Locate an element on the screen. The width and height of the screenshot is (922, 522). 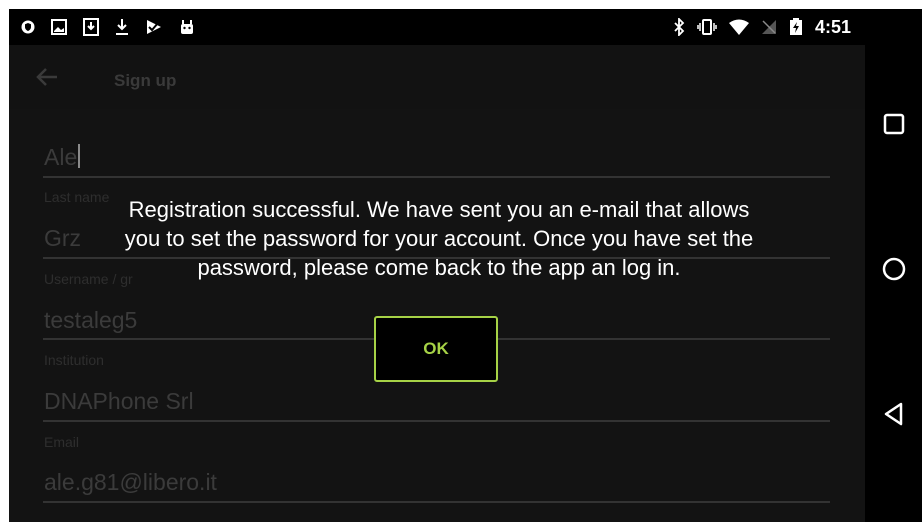
username-field: testaleg5 is located at coordinates (90, 320).